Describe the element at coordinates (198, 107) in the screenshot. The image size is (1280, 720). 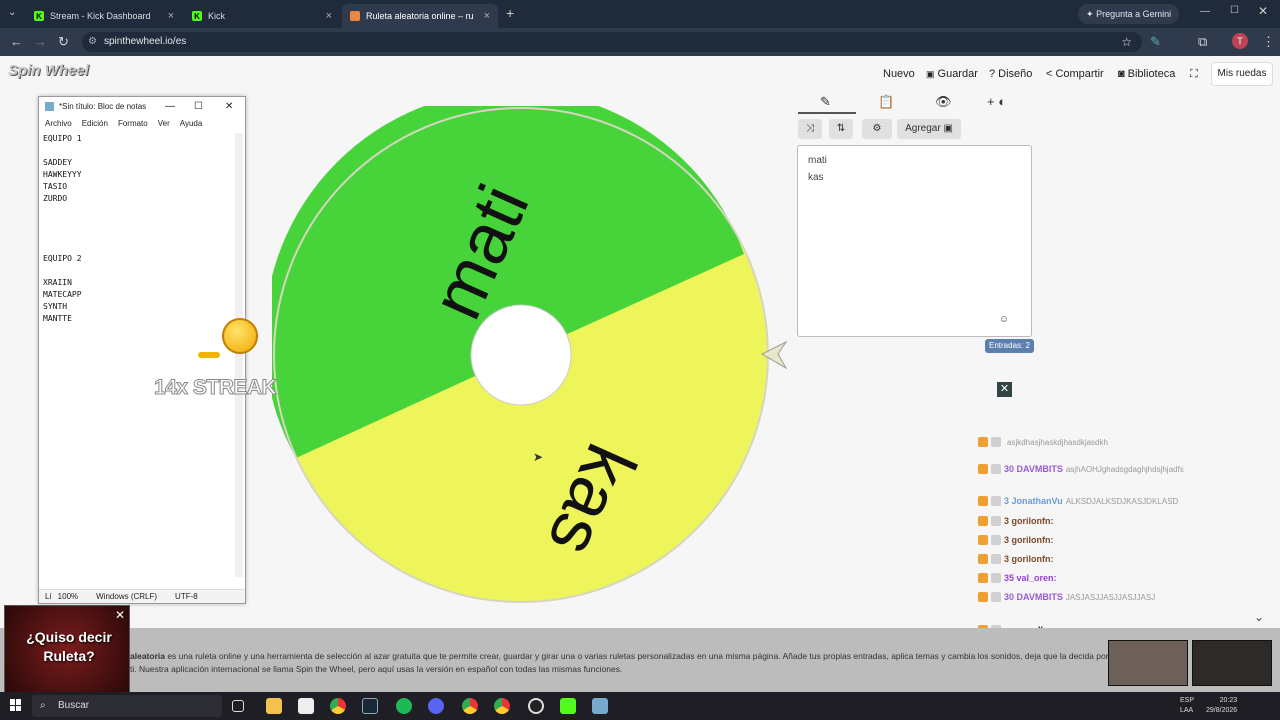
I see `maximize-icon: ☐` at that location.